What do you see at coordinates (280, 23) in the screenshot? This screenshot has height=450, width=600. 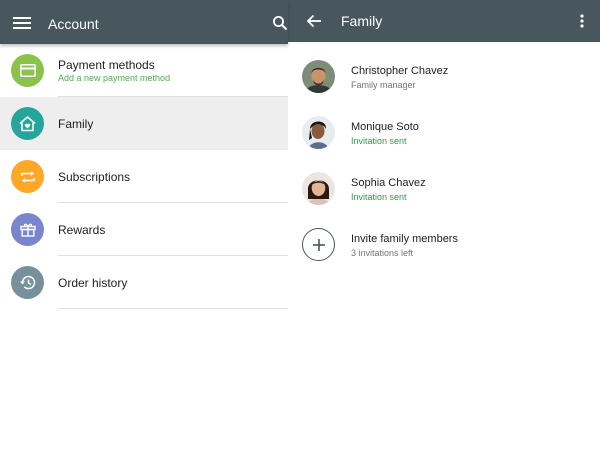 I see `search-icon` at bounding box center [280, 23].